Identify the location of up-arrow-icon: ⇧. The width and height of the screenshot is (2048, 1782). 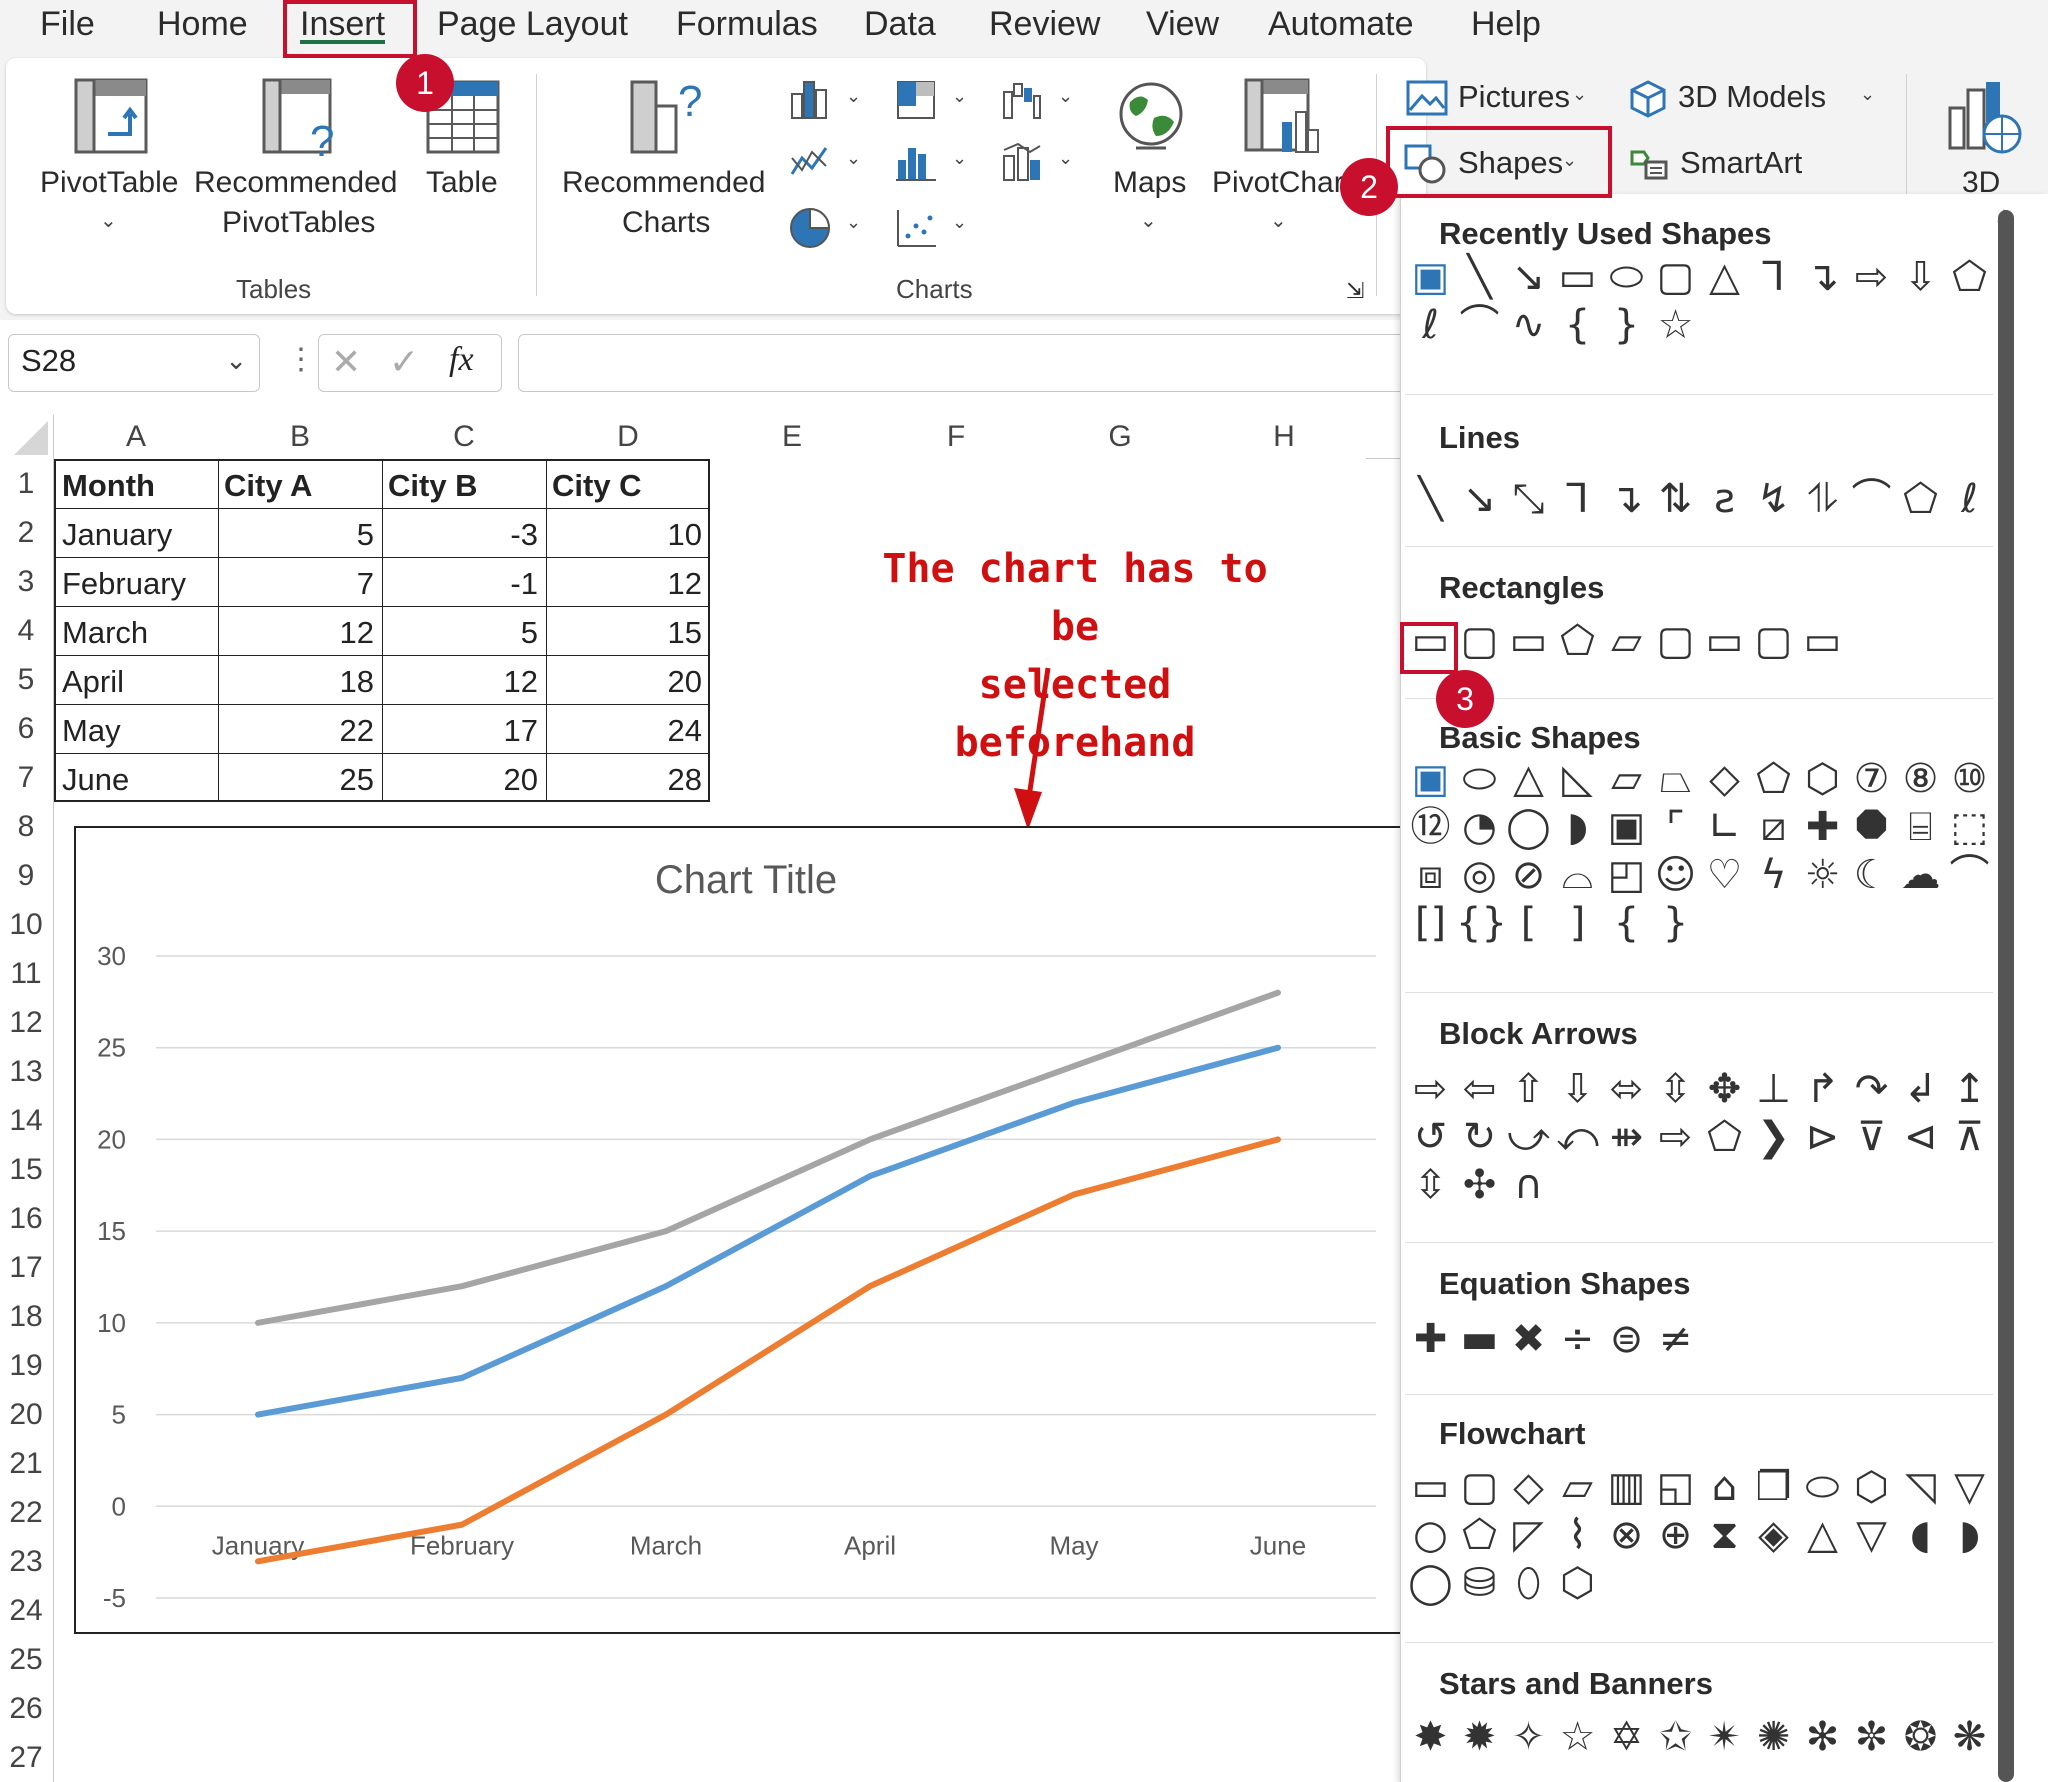
(1528, 1089).